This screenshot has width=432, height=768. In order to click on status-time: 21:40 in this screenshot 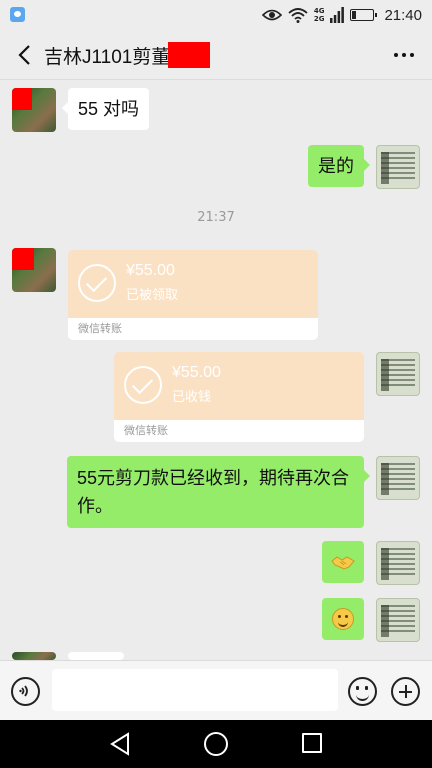, I will do `click(403, 15)`.